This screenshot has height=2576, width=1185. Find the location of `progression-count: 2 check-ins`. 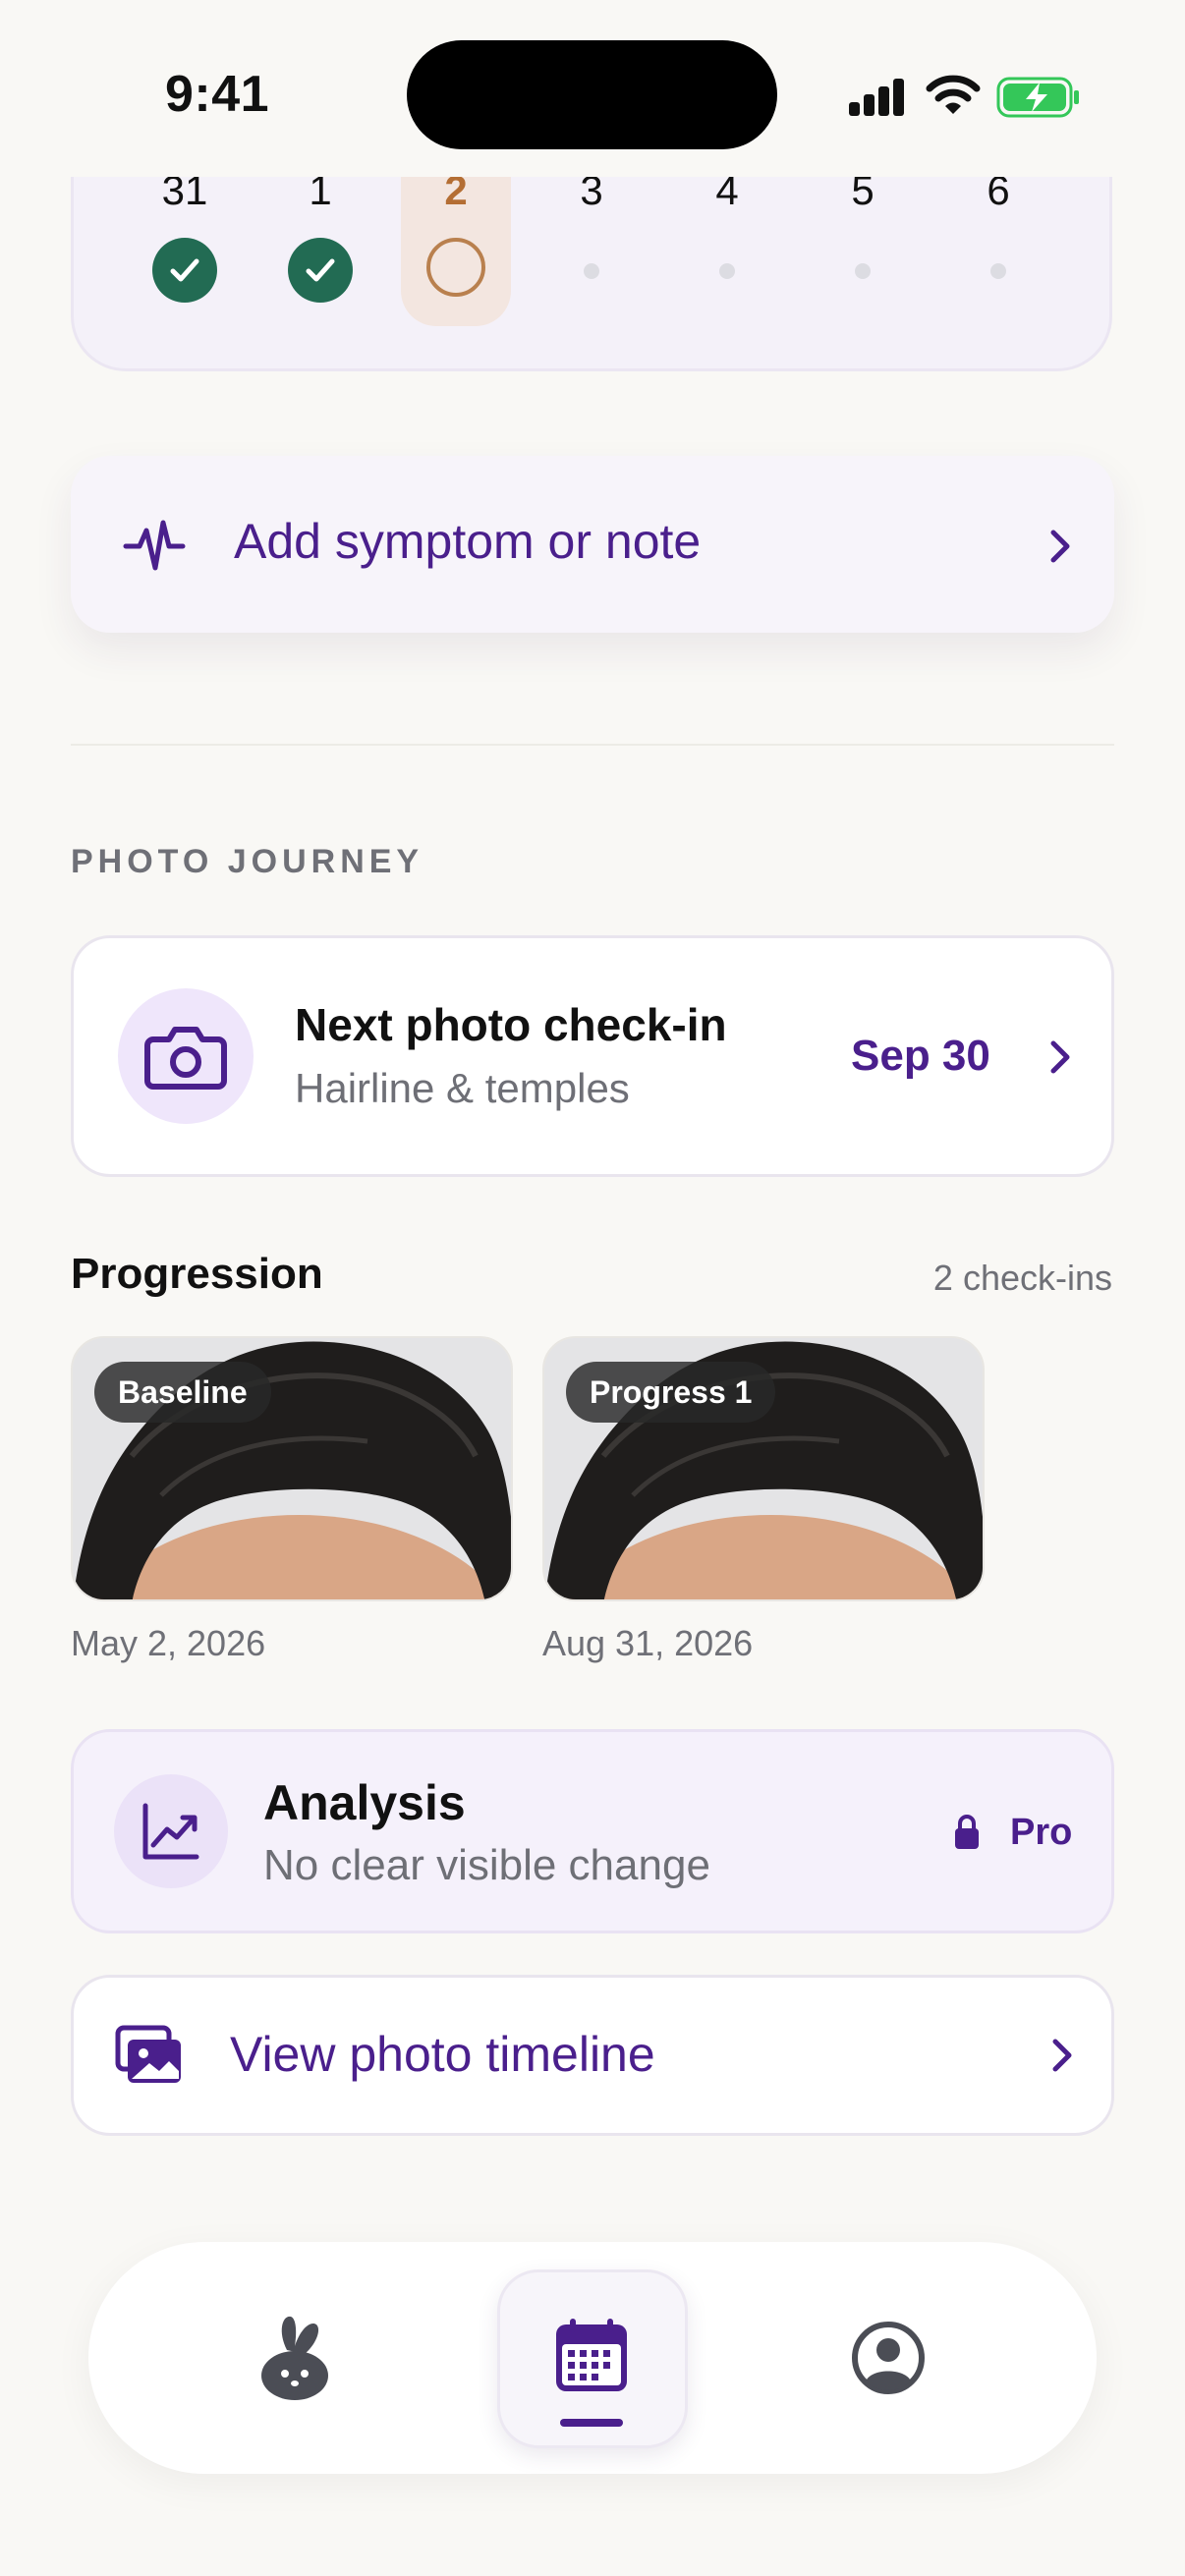

progression-count: 2 check-ins is located at coordinates (1022, 1278).